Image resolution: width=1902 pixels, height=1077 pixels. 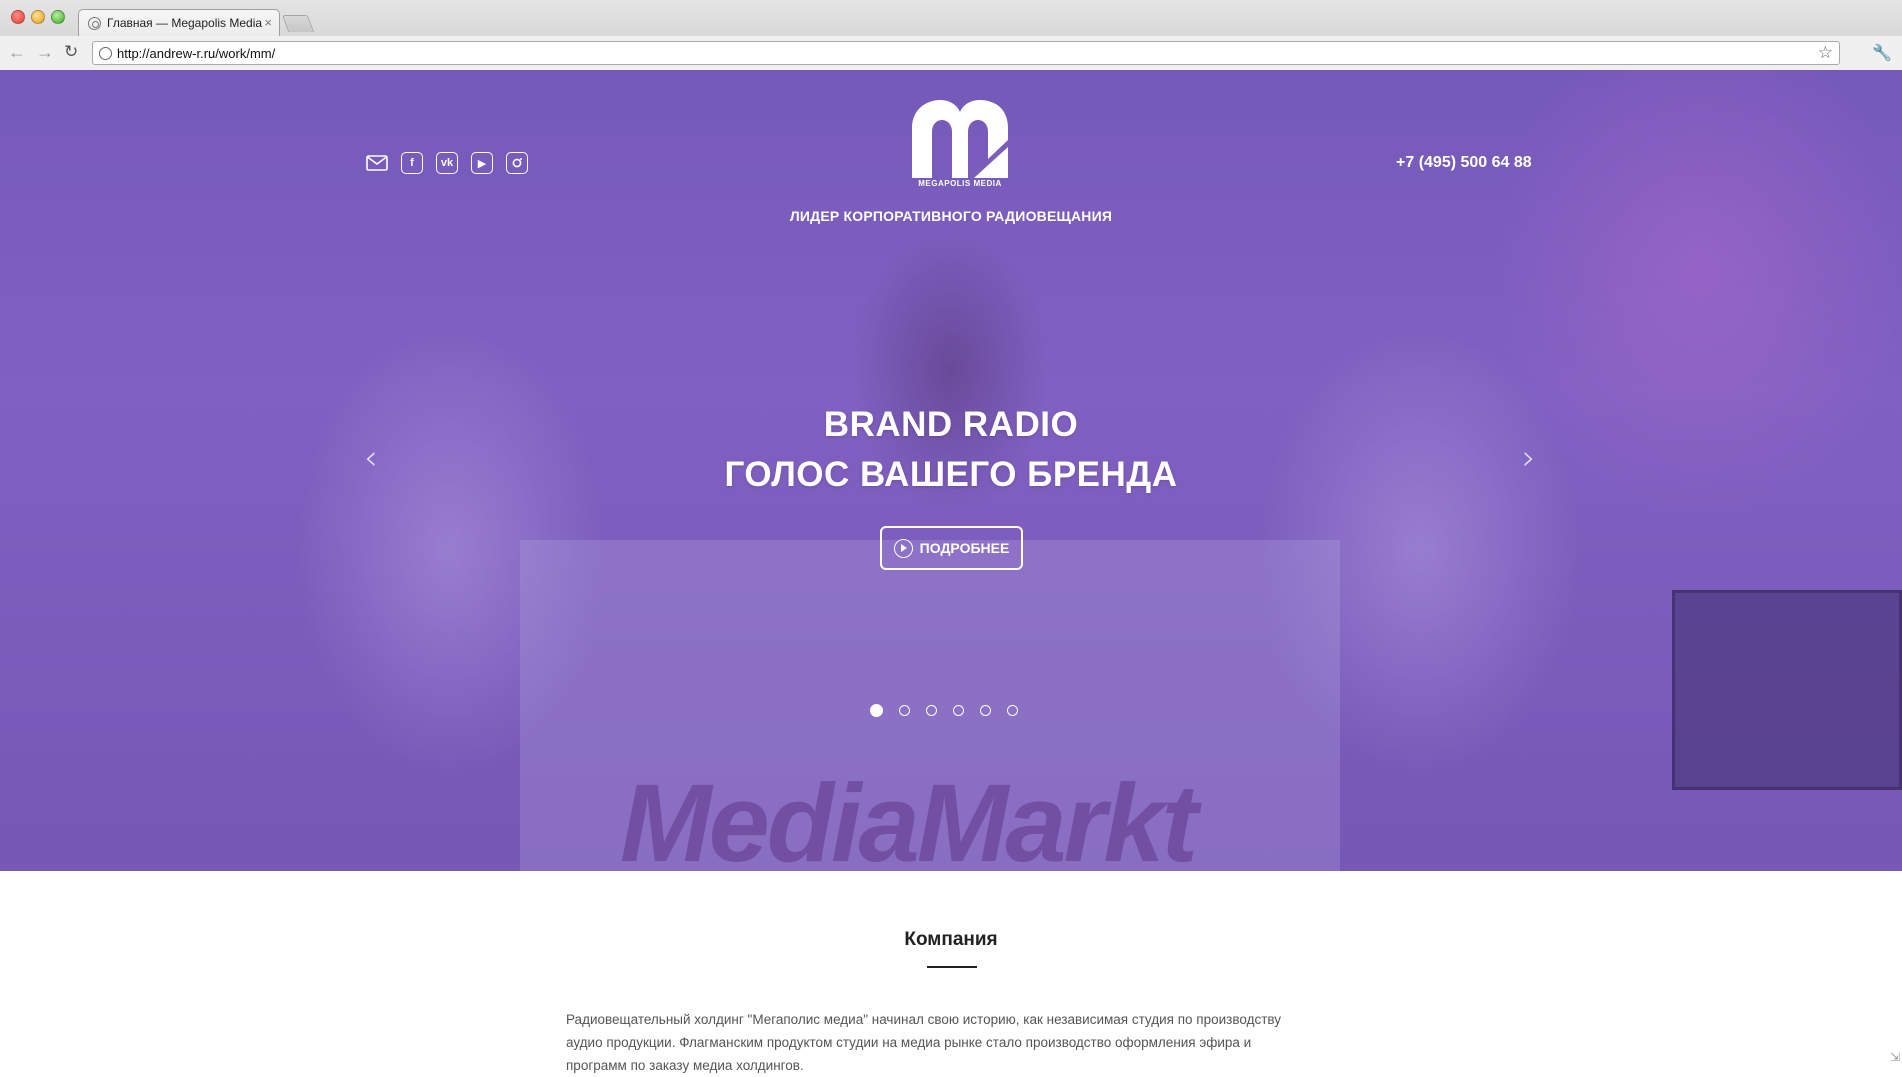 I want to click on phone-number: +7 (495) 500 64 88, so click(x=1464, y=163).